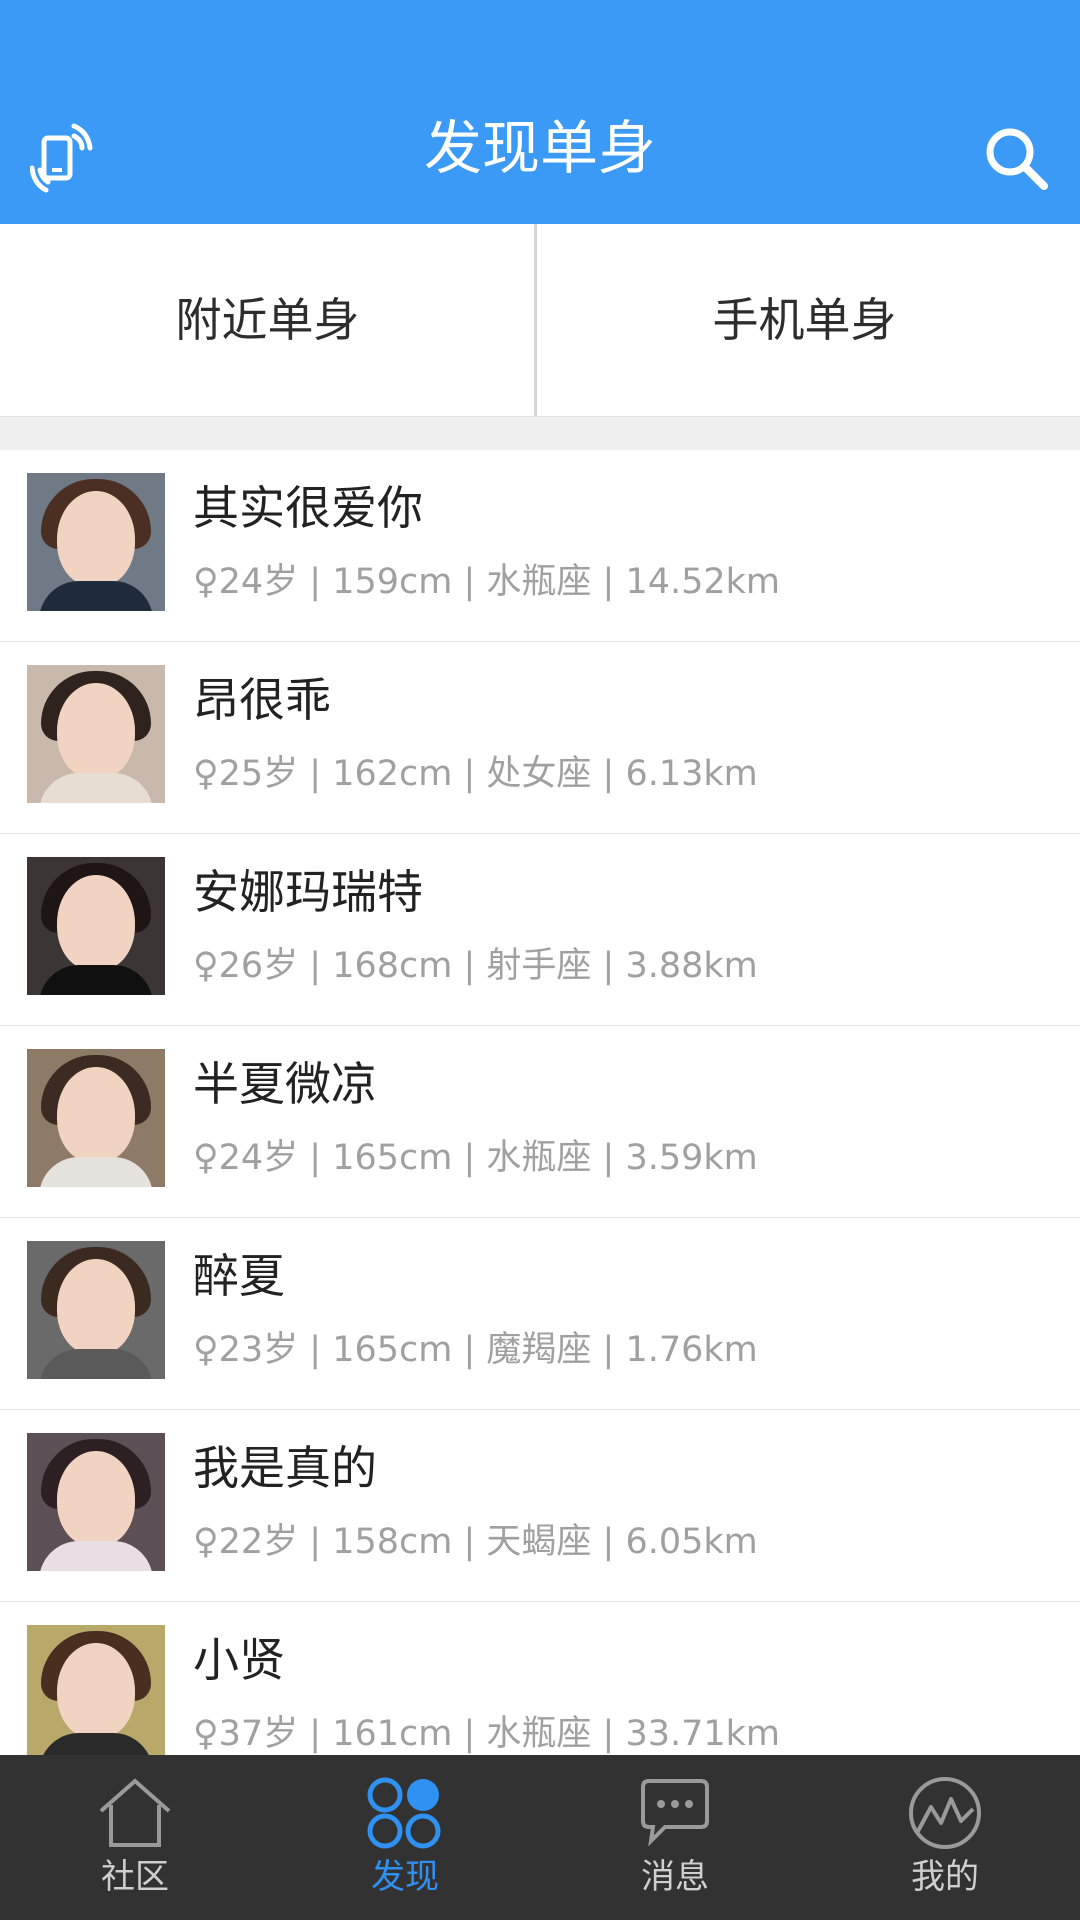 This screenshot has width=1080, height=1920. Describe the element at coordinates (945, 1877) in the screenshot. I see `tab-label: 我的` at that location.